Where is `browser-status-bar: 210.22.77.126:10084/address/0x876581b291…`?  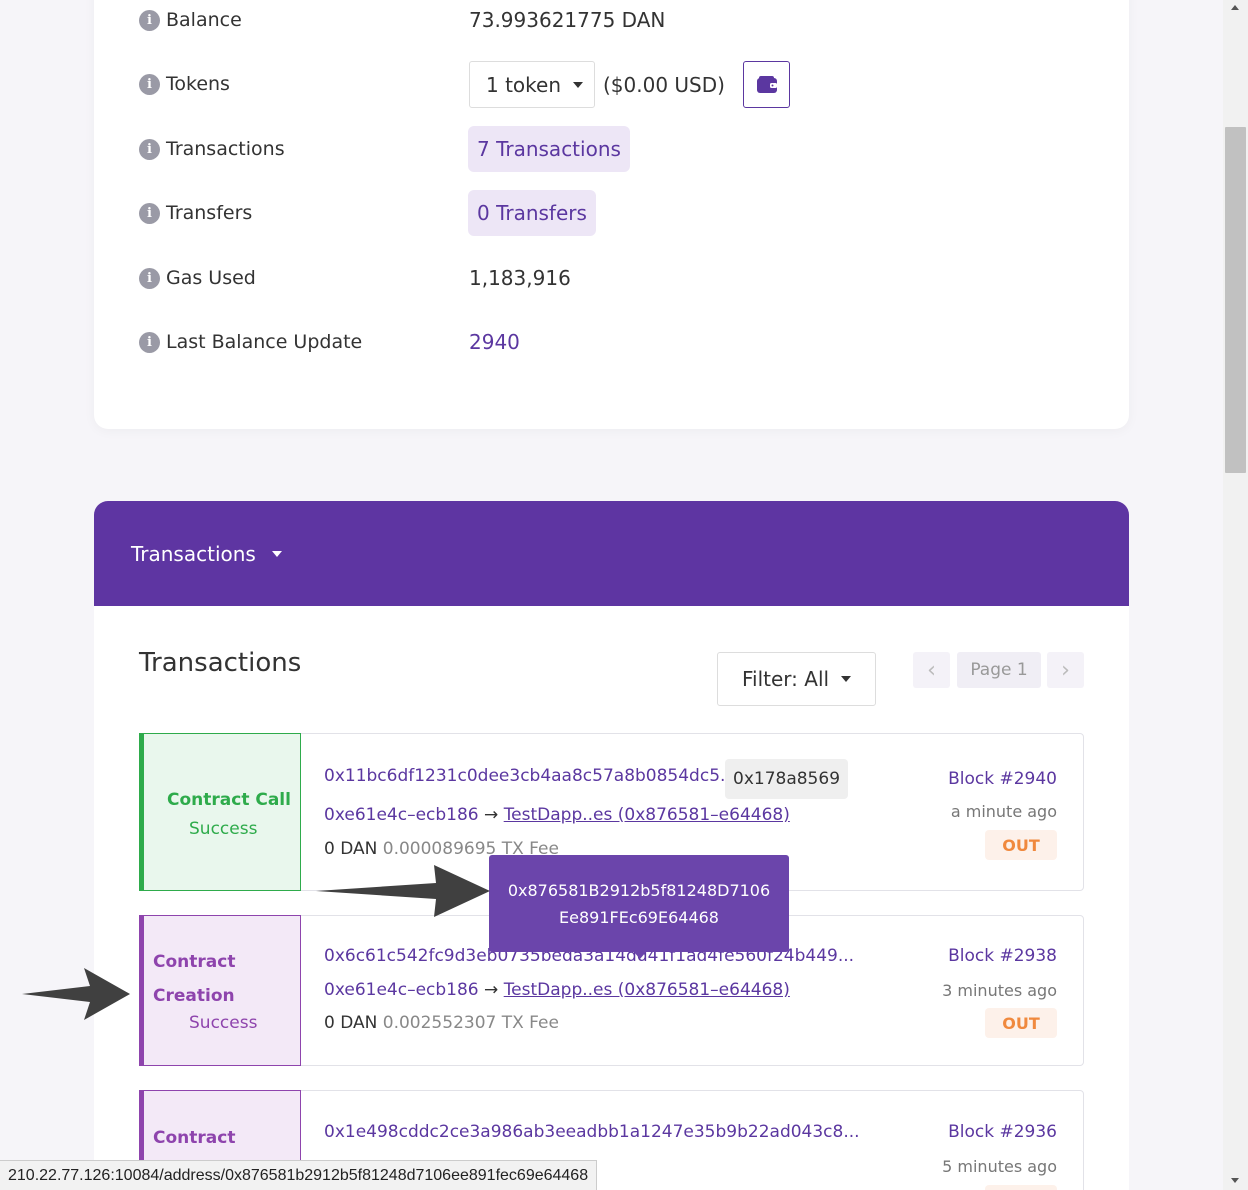
browser-status-bar: 210.22.77.126:10084/address/0x876581b291… is located at coordinates (299, 1175).